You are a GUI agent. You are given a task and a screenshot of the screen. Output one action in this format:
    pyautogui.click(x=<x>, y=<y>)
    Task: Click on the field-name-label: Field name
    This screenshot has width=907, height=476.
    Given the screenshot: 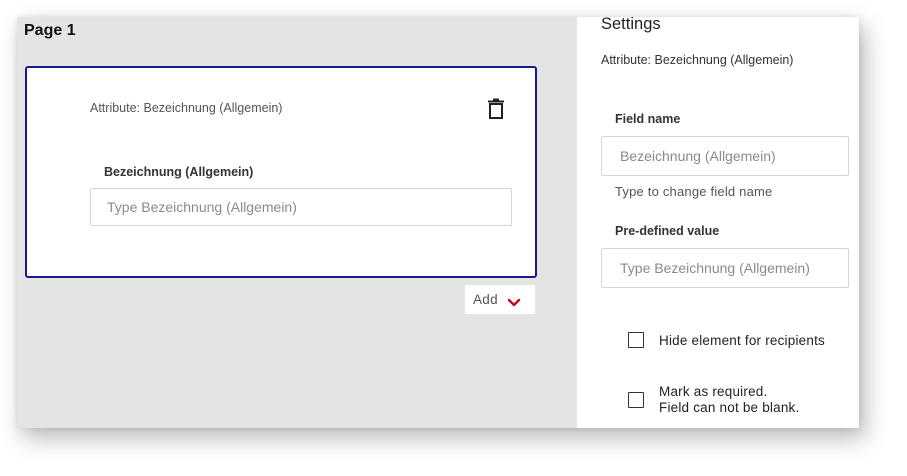 What is the action you would take?
    pyautogui.click(x=648, y=119)
    